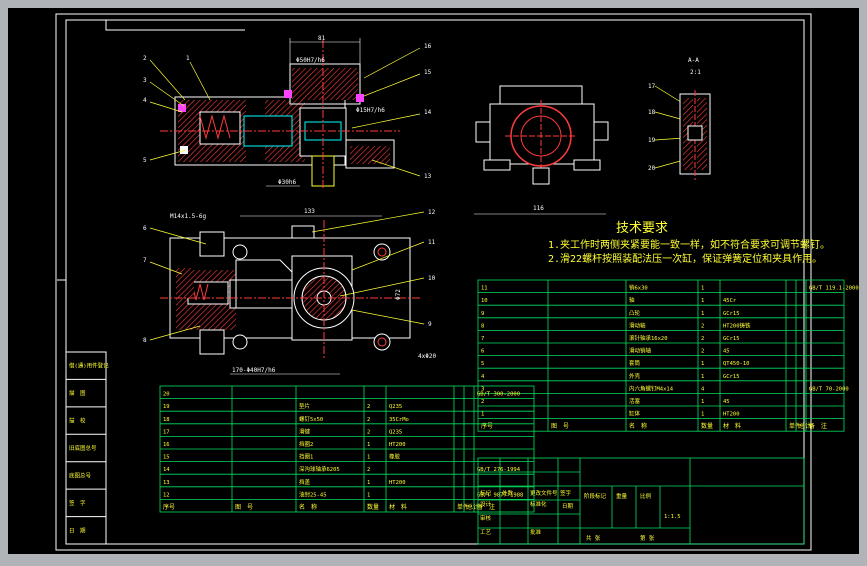 The image size is (867, 566). Describe the element at coordinates (398, 294) in the screenshot. I see `dim-right: Φ72` at that location.